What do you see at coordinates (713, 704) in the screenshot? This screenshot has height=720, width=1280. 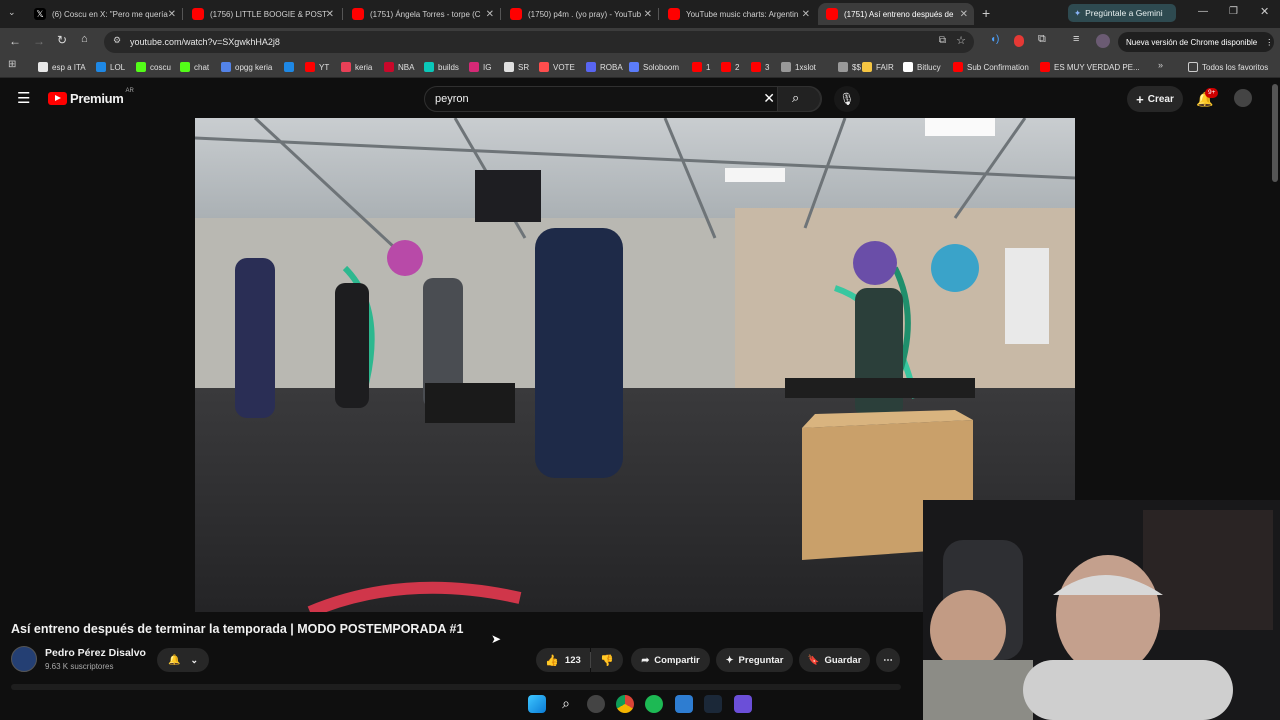 I see `steam-icon` at bounding box center [713, 704].